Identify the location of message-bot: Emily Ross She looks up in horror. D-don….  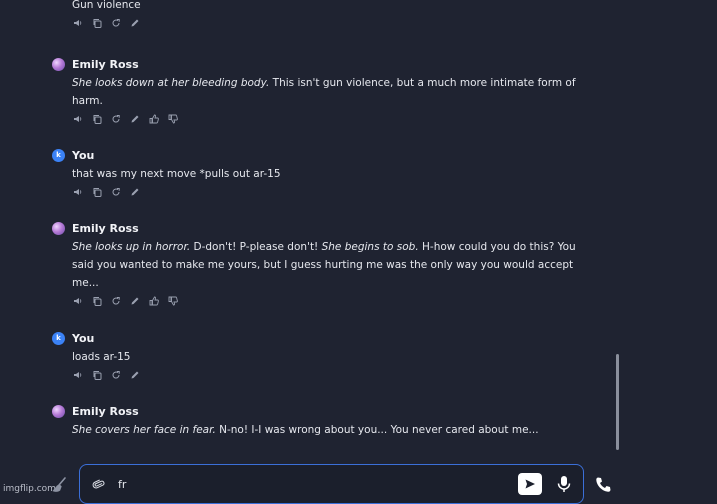
(332, 263).